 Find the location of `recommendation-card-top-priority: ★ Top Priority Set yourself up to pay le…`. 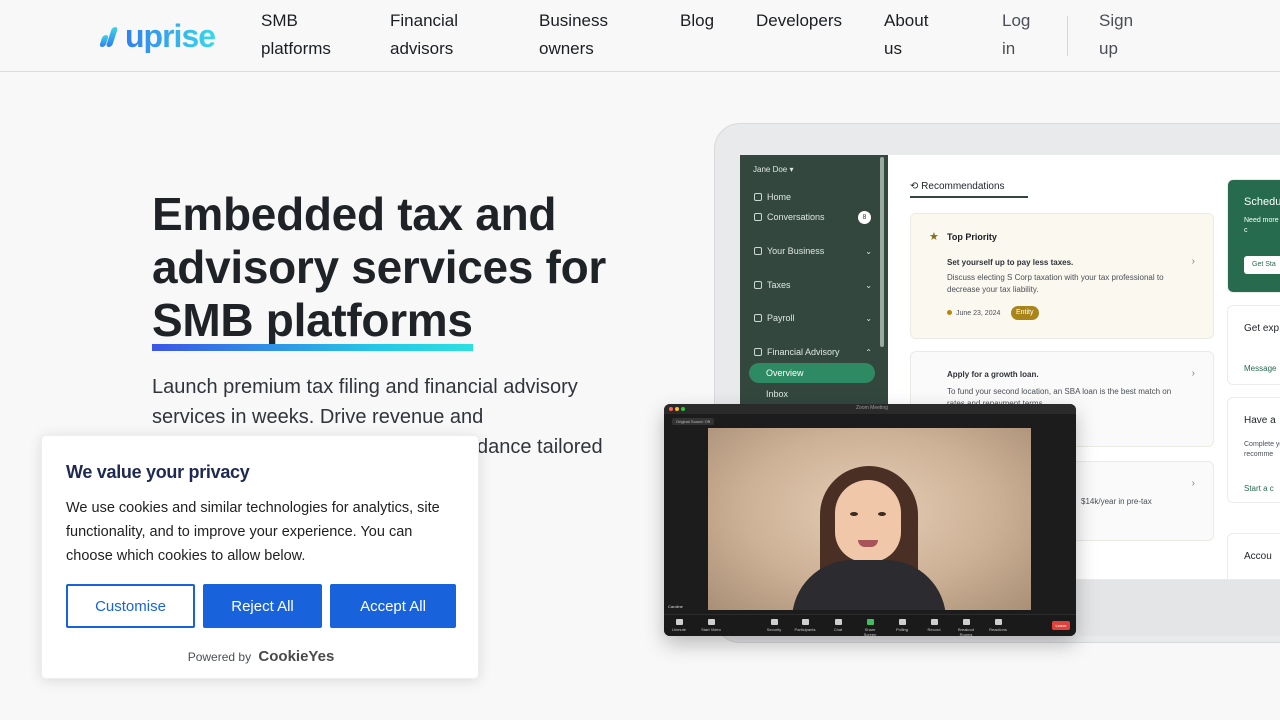

recommendation-card-top-priority: ★ Top Priority Set yourself up to pay le… is located at coordinates (1062, 276).